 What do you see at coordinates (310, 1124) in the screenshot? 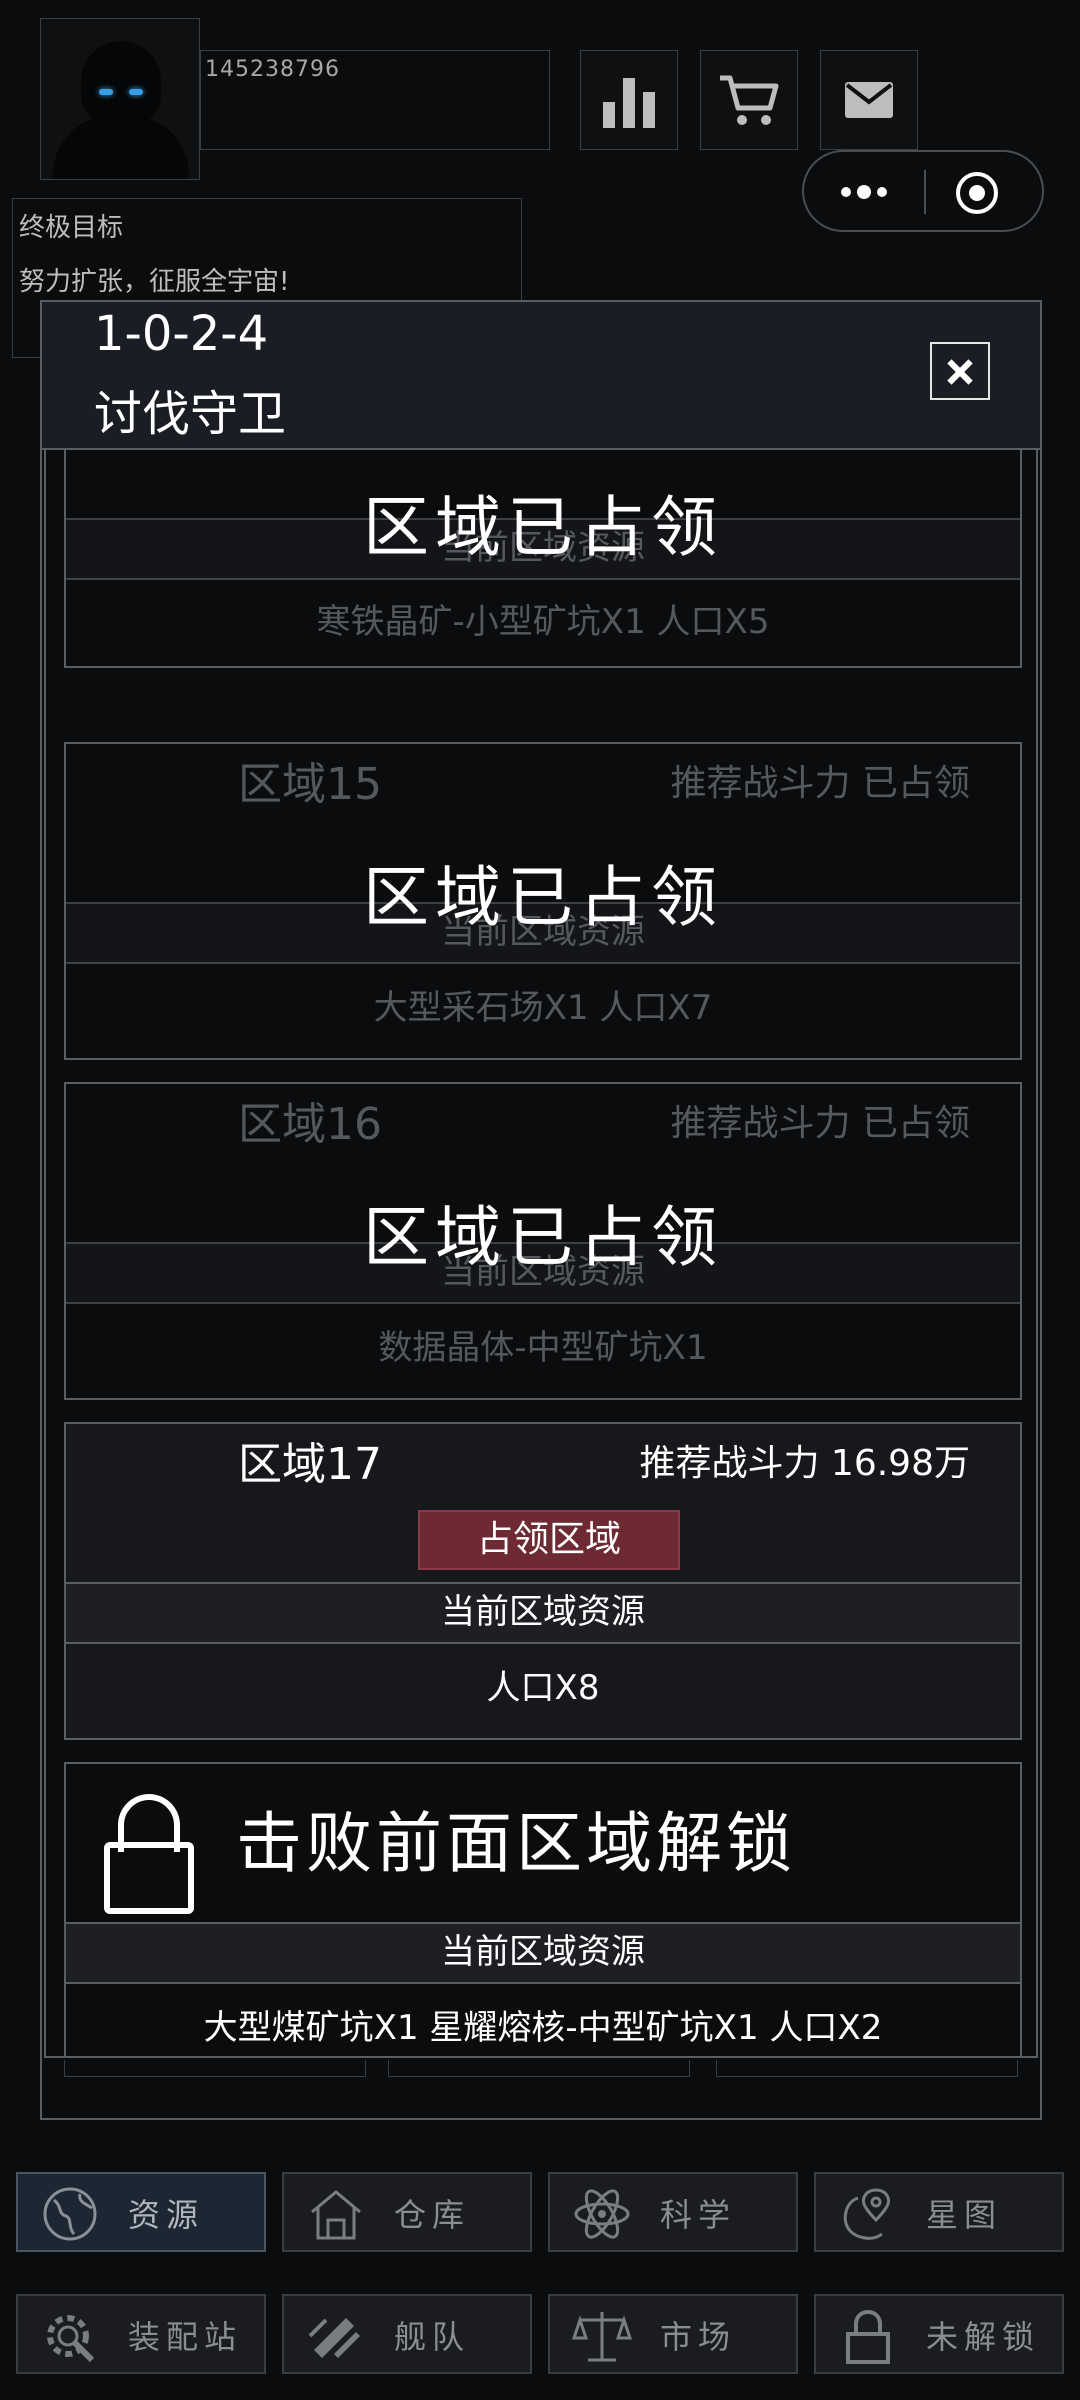
I see `region-name: 区域16` at bounding box center [310, 1124].